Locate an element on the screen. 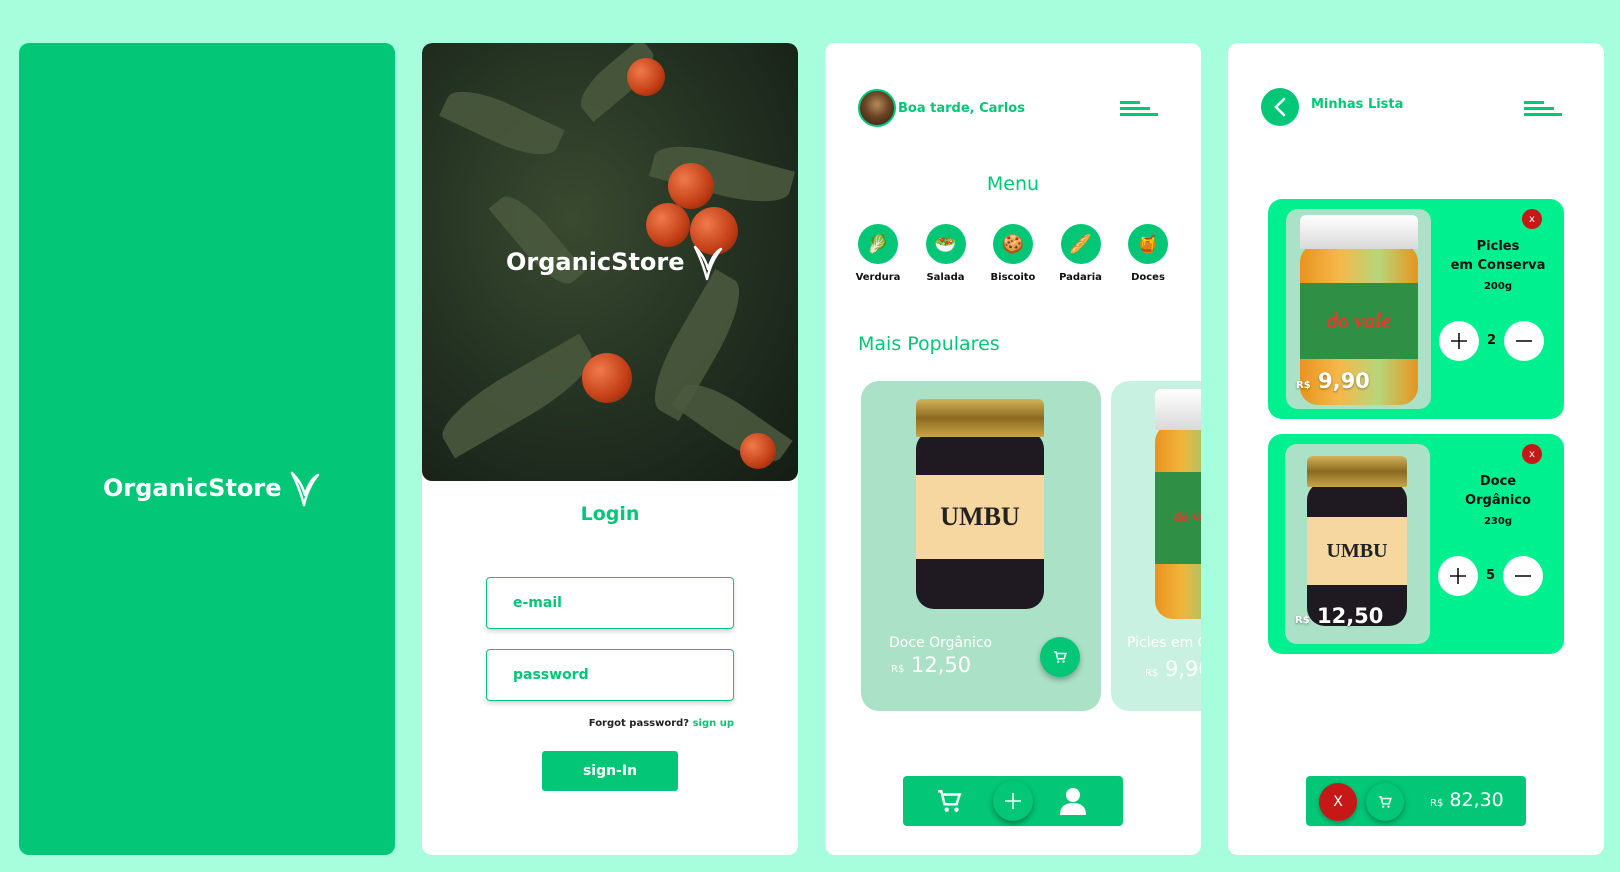 The width and height of the screenshot is (1620, 872). vegetable-icon: 🥬 is located at coordinates (878, 244).